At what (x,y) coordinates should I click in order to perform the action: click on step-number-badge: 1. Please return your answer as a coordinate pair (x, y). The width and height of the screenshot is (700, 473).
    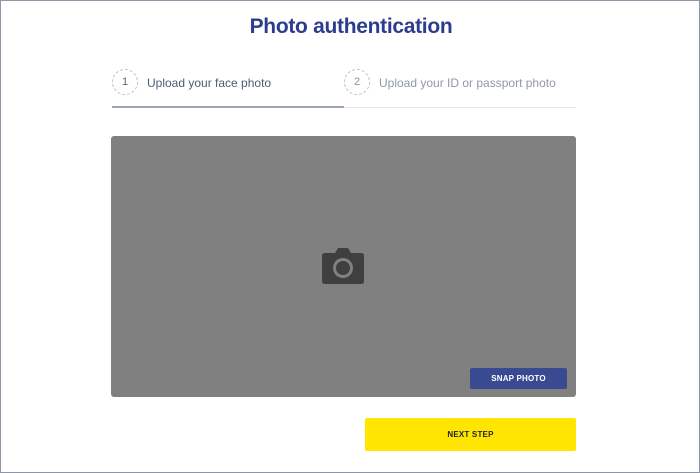
    Looking at the image, I should click on (125, 82).